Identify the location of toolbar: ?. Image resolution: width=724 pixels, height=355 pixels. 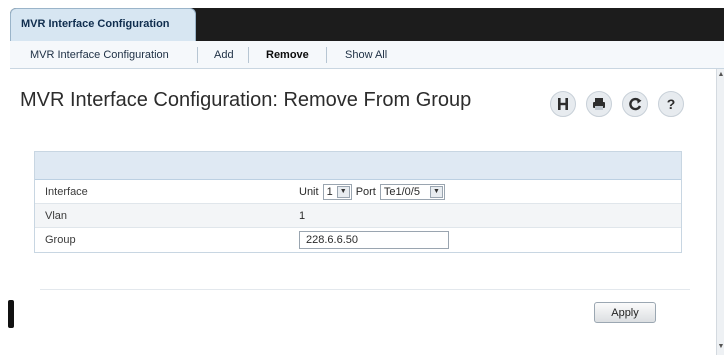
(617, 104).